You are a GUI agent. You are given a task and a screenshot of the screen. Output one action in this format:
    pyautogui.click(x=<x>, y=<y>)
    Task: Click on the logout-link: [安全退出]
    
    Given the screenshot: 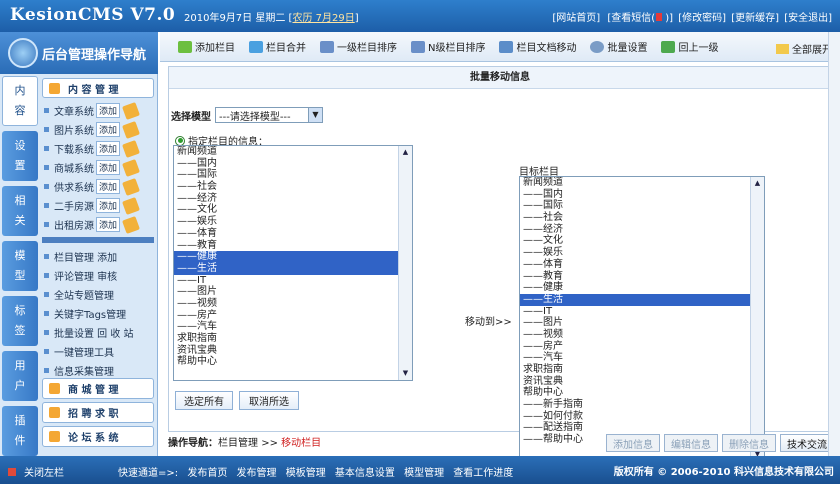 What is the action you would take?
    pyautogui.click(x=808, y=18)
    